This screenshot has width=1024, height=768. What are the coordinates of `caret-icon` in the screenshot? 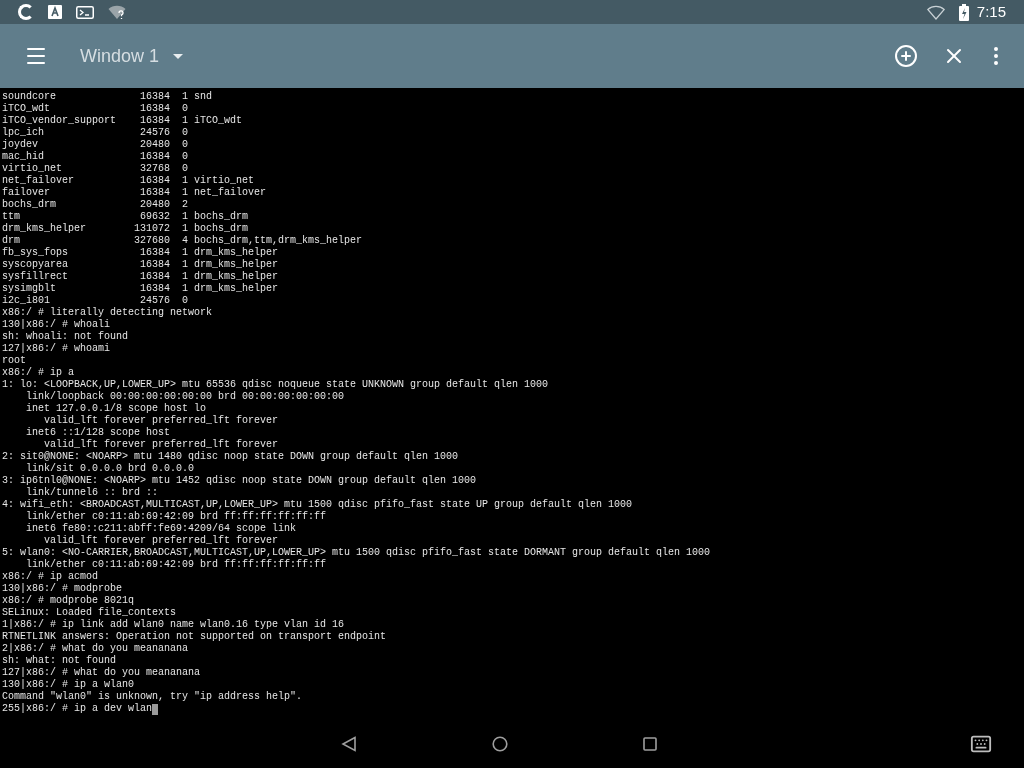 It's located at (178, 56).